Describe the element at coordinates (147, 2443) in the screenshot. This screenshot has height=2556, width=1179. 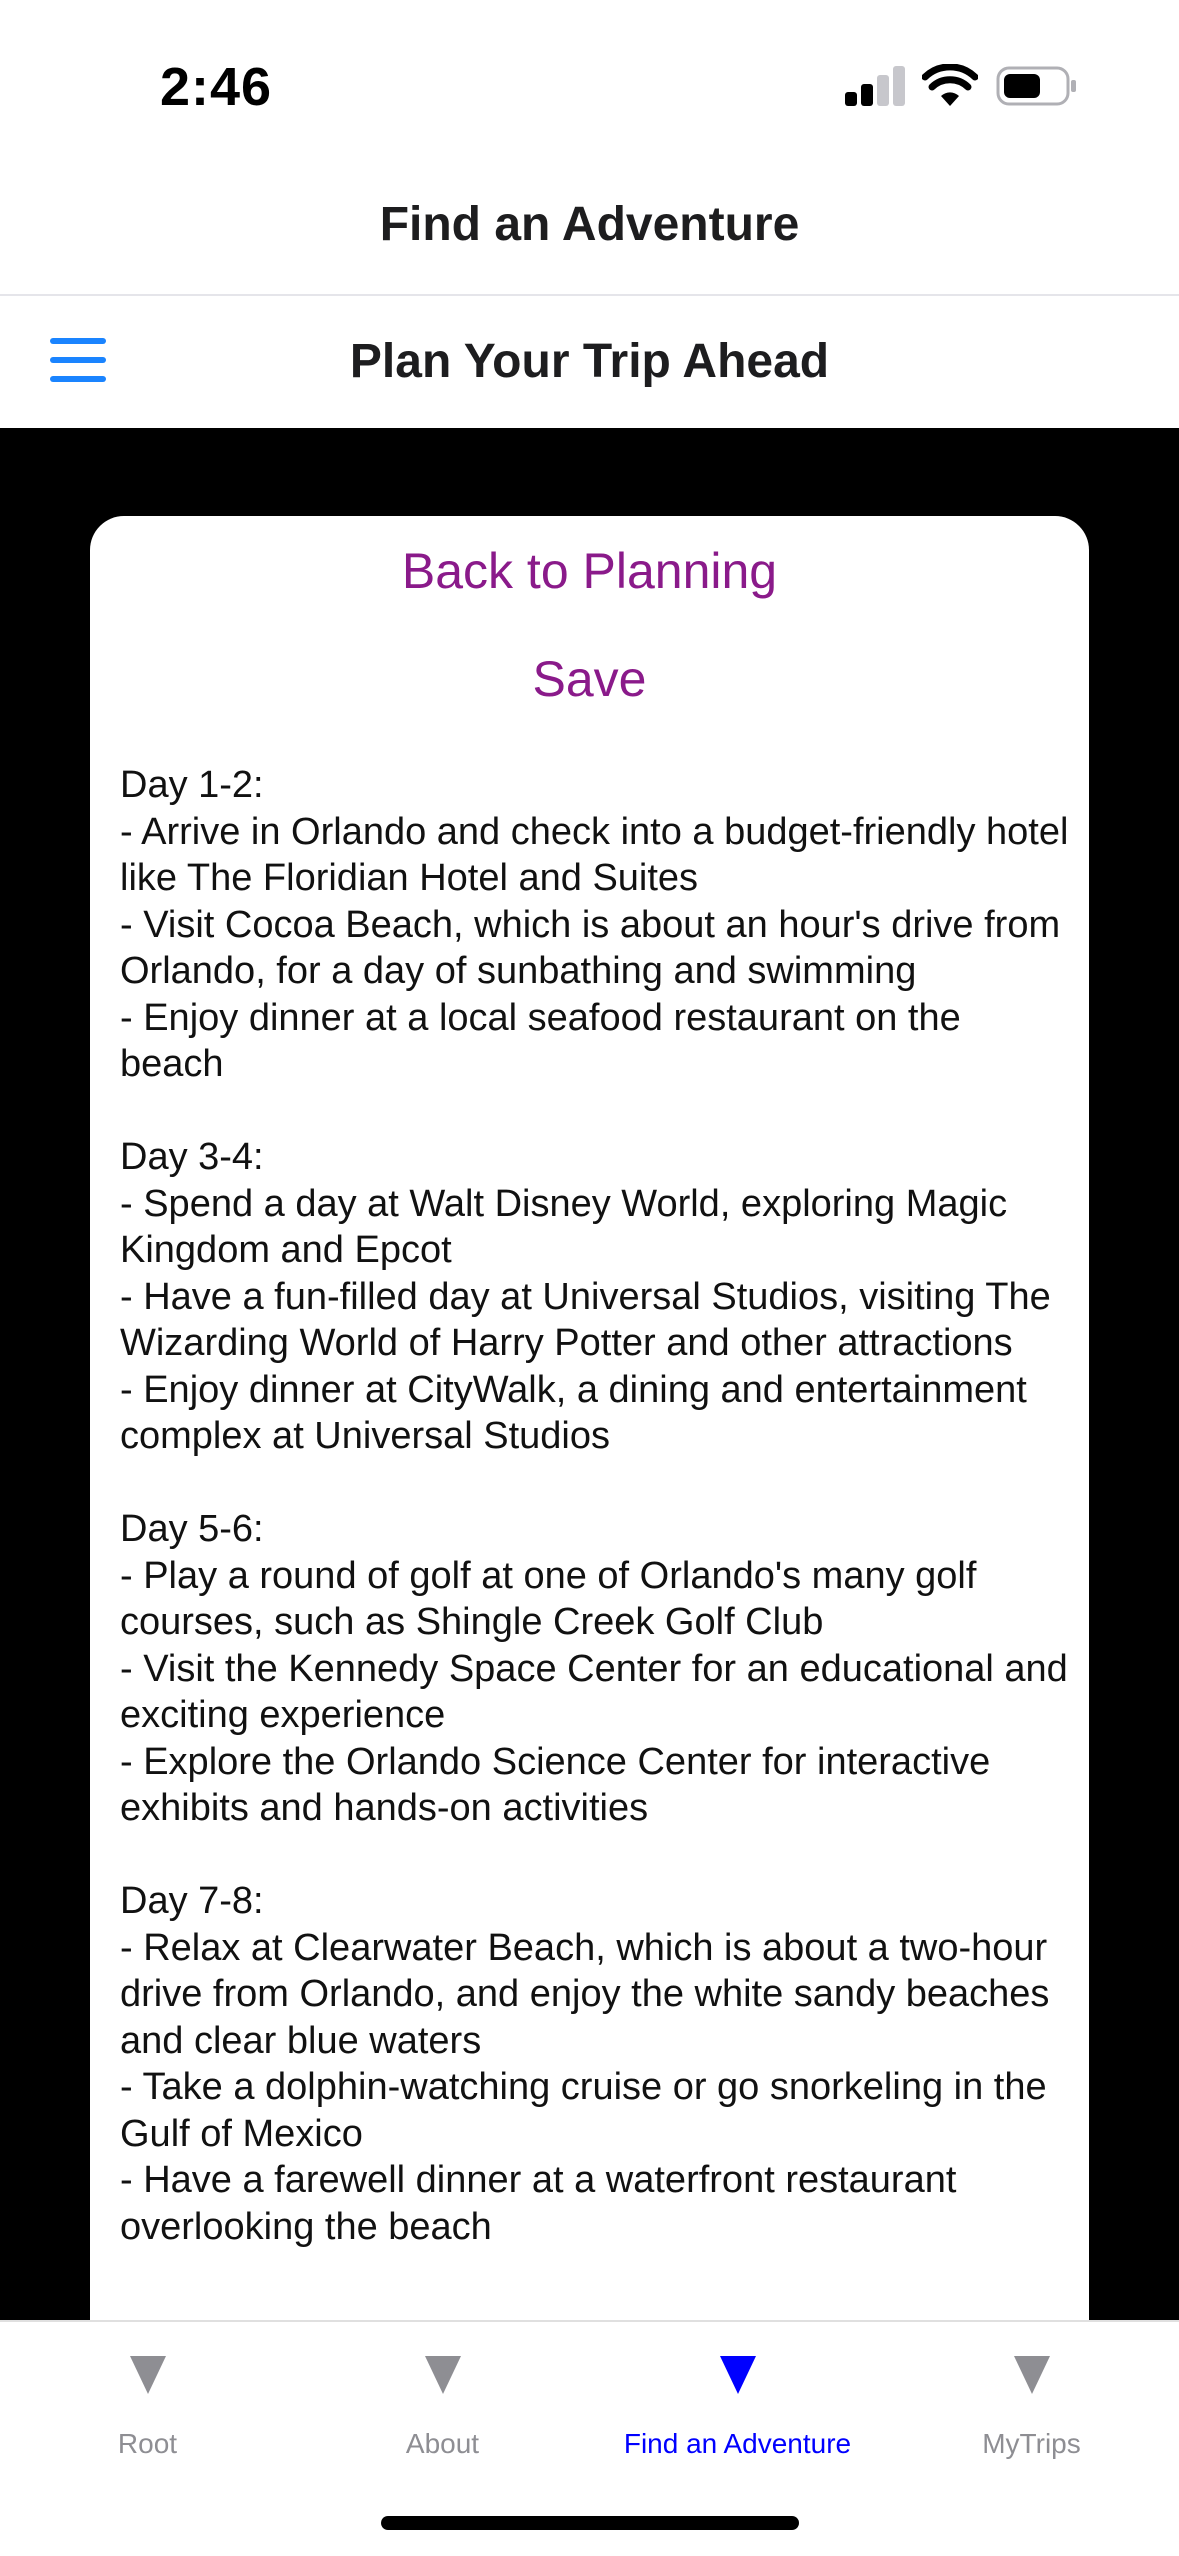
I see `tab-label: Root` at that location.